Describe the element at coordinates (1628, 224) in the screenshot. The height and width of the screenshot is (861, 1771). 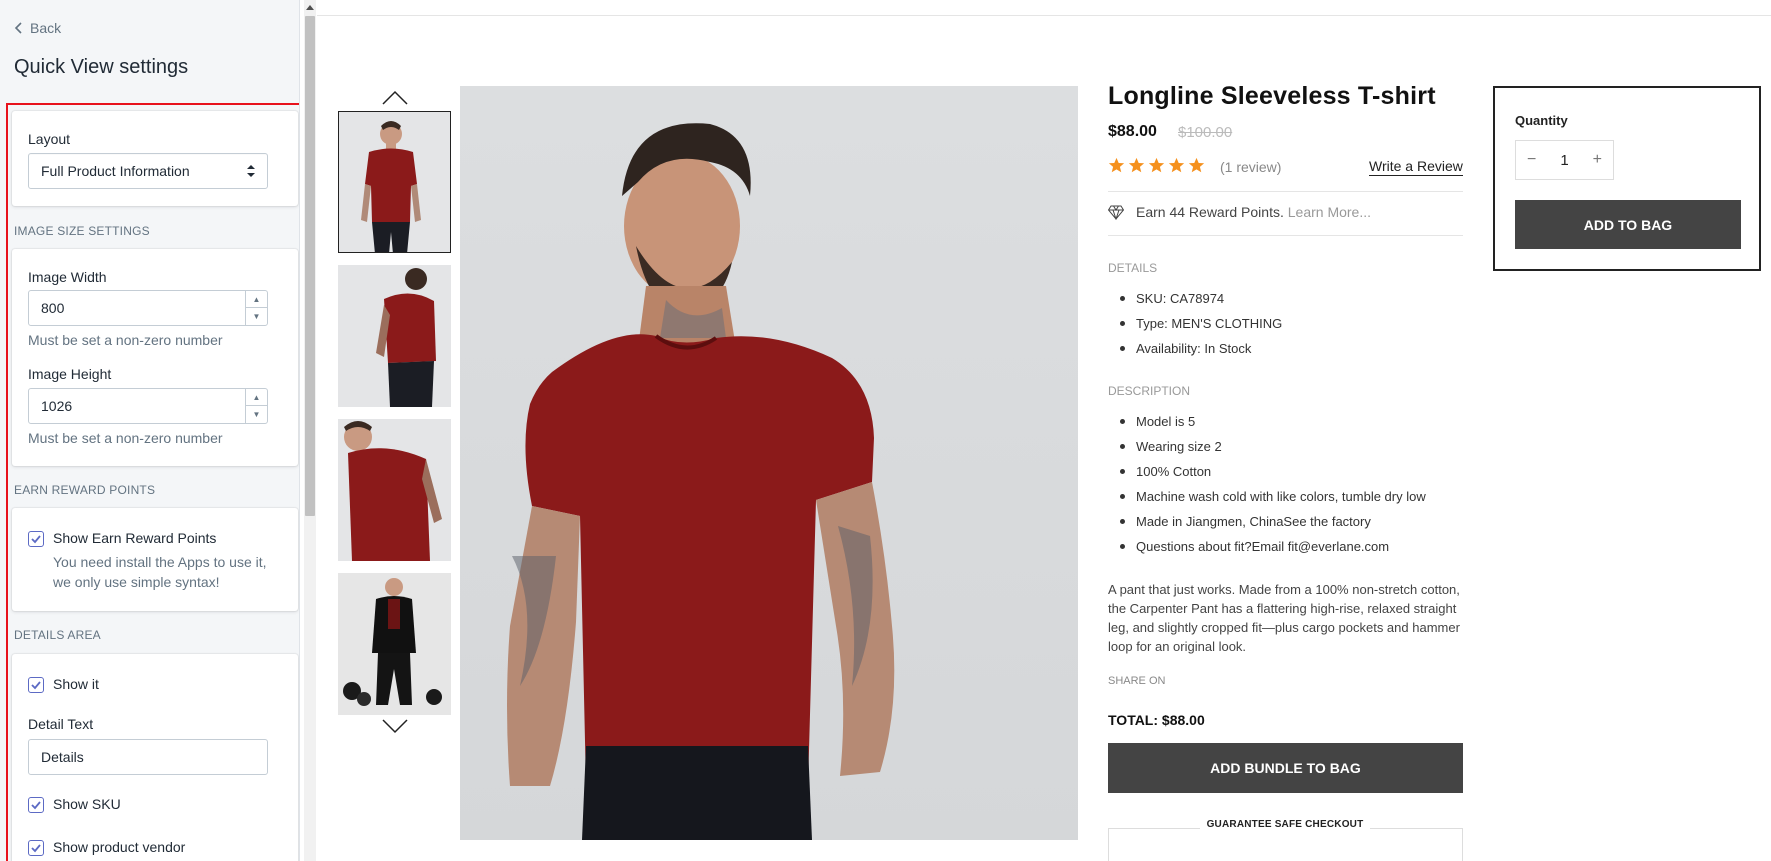
I see `add-to-bag-button: ADD TO BAG` at that location.